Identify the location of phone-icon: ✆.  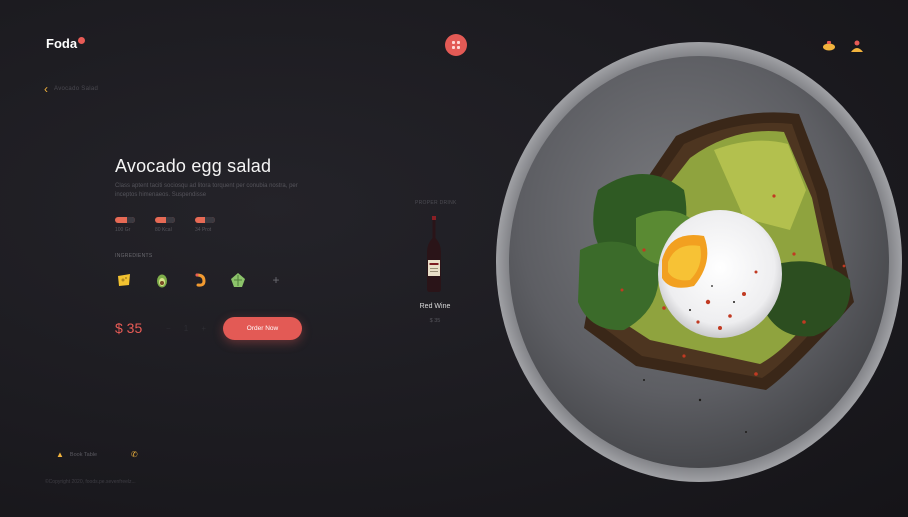
(134, 454).